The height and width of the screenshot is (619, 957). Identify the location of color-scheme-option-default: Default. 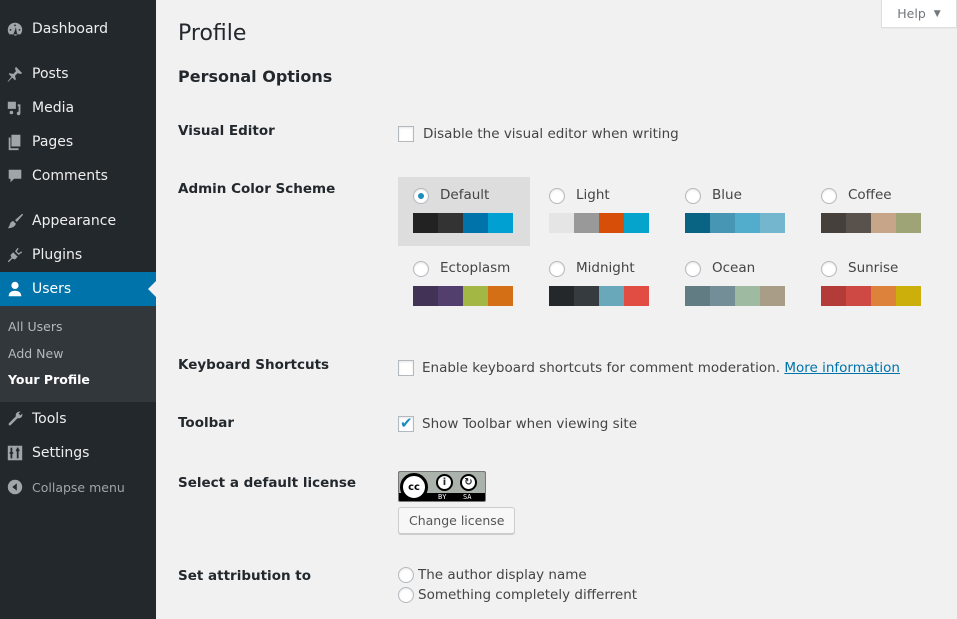
(464, 211).